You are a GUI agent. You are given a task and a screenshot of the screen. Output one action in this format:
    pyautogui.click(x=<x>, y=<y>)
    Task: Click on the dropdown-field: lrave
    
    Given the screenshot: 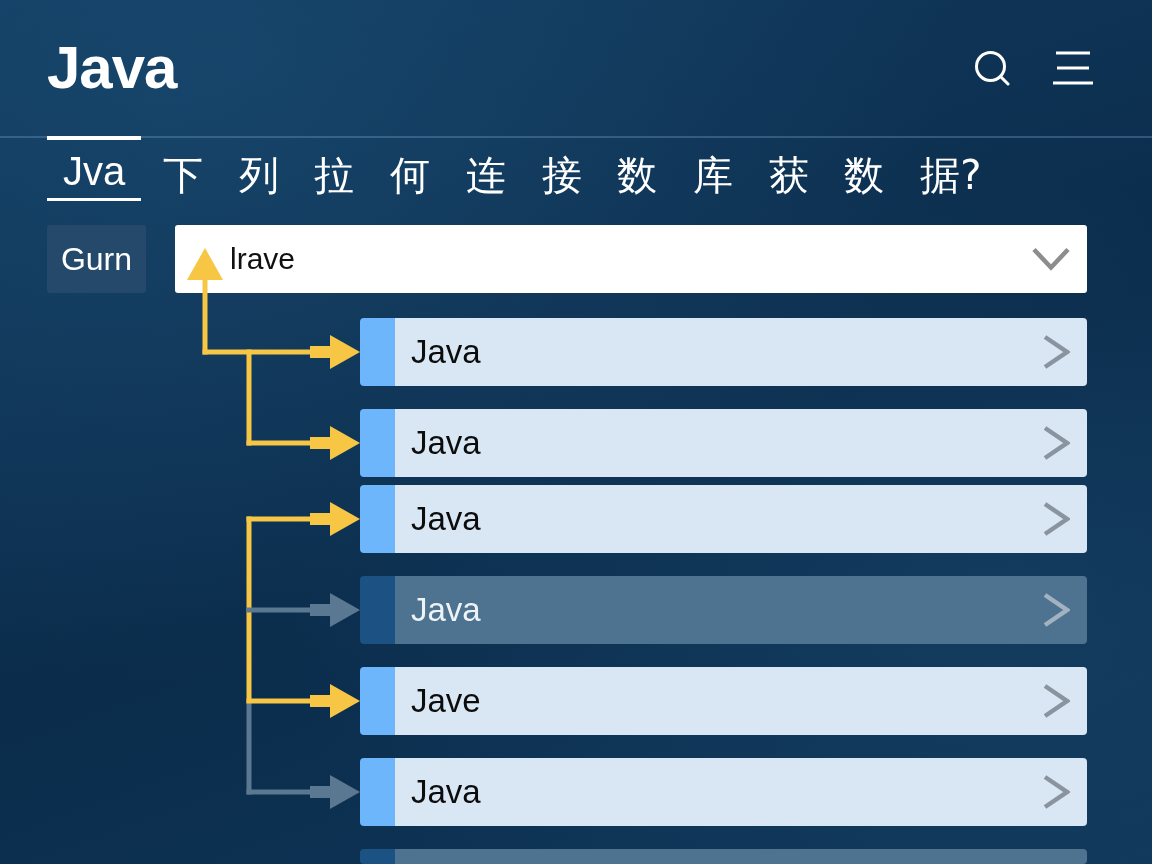 What is the action you would take?
    pyautogui.click(x=631, y=259)
    